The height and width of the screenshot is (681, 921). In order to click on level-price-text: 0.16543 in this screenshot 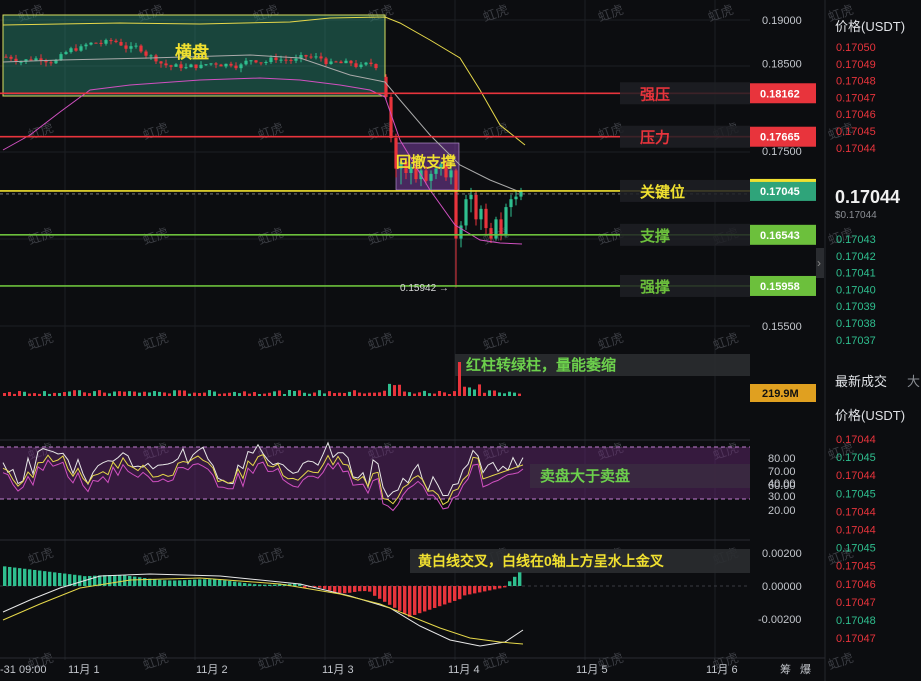, I will do `click(780, 236)`.